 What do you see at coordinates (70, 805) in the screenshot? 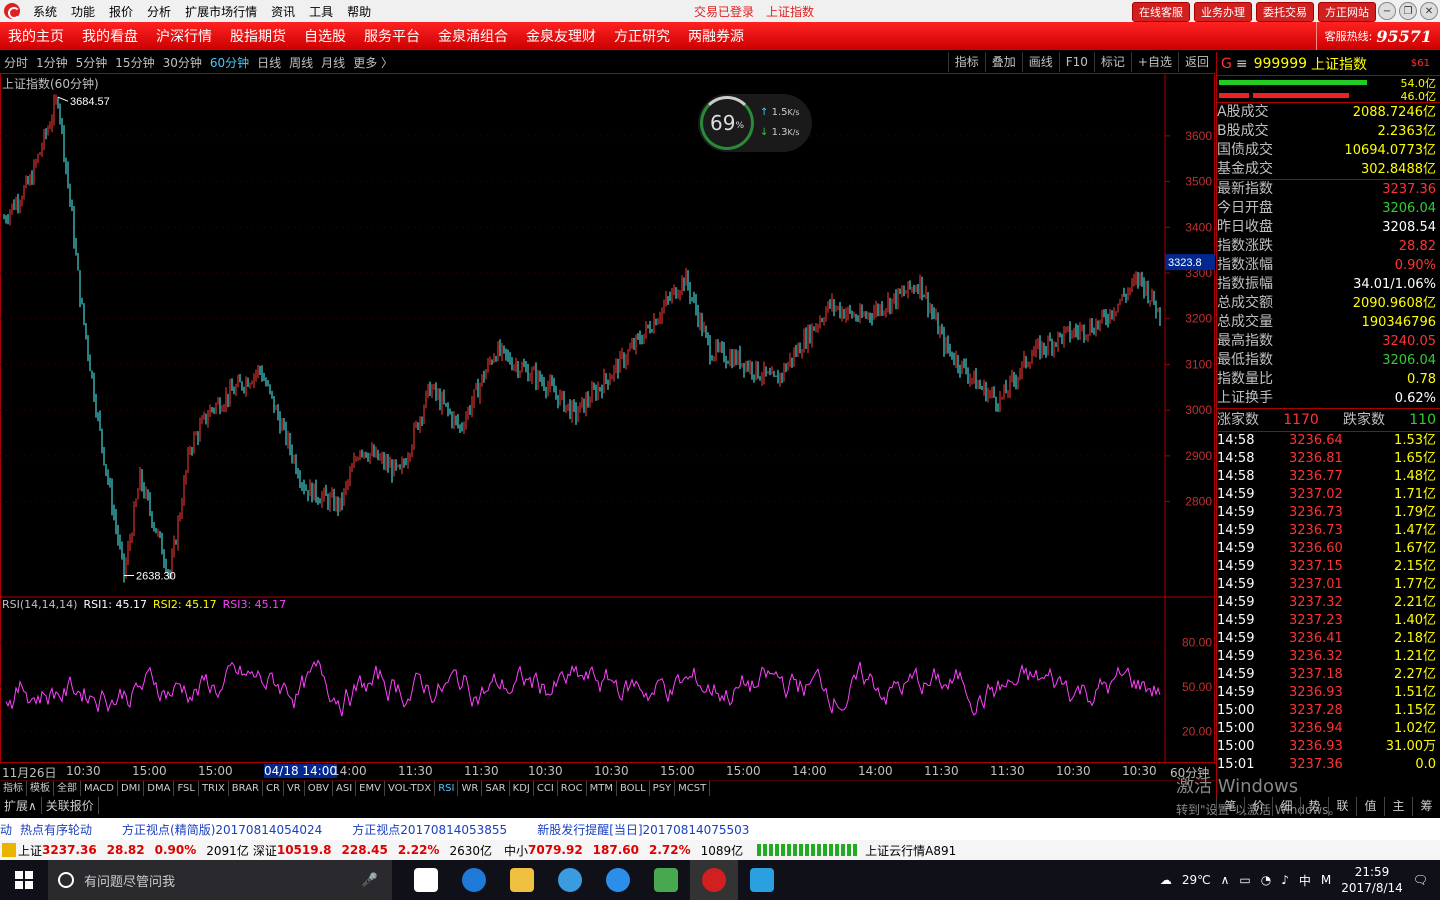
I see `related-quote-tab: 关联报价` at bounding box center [70, 805].